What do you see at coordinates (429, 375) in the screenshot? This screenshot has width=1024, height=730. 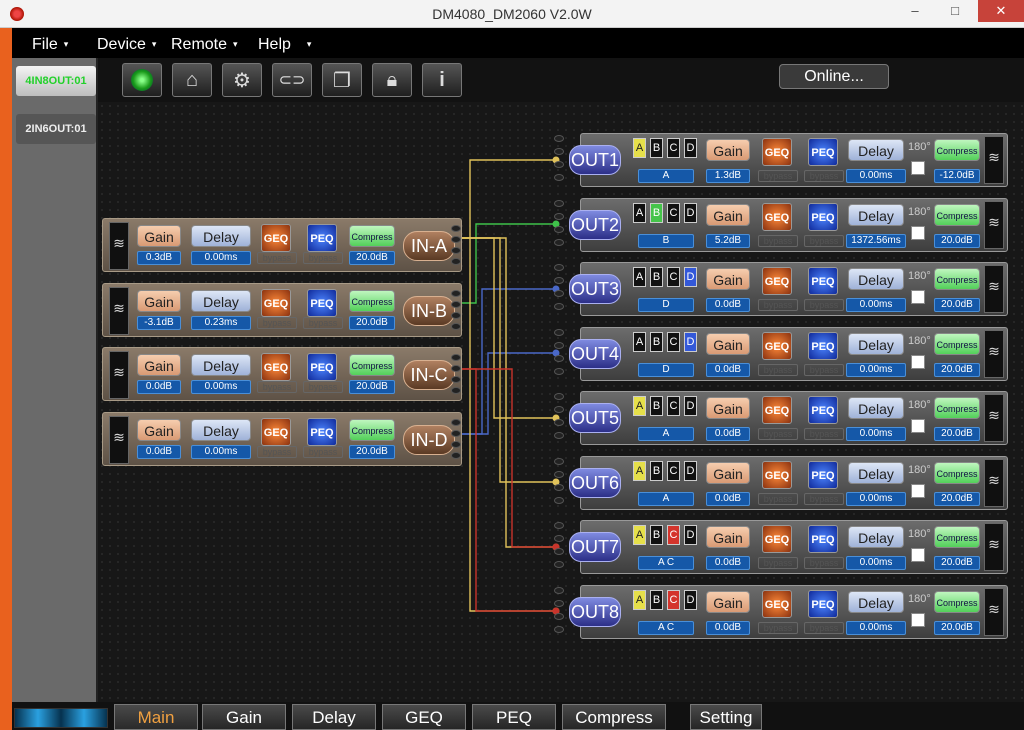 I see `input-label-button: IN-C` at bounding box center [429, 375].